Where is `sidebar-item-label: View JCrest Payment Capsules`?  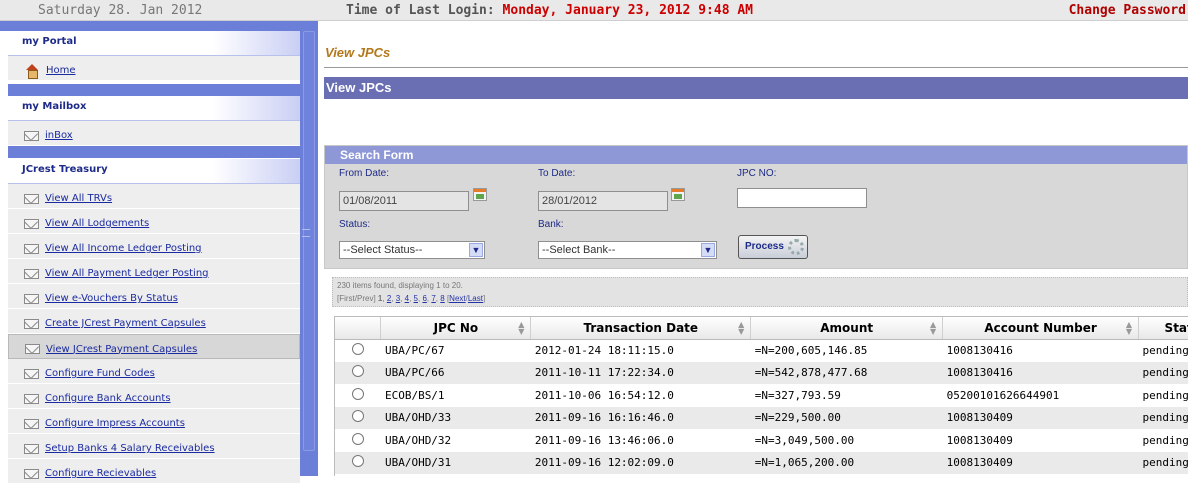 sidebar-item-label: View JCrest Payment Capsules is located at coordinates (121, 349).